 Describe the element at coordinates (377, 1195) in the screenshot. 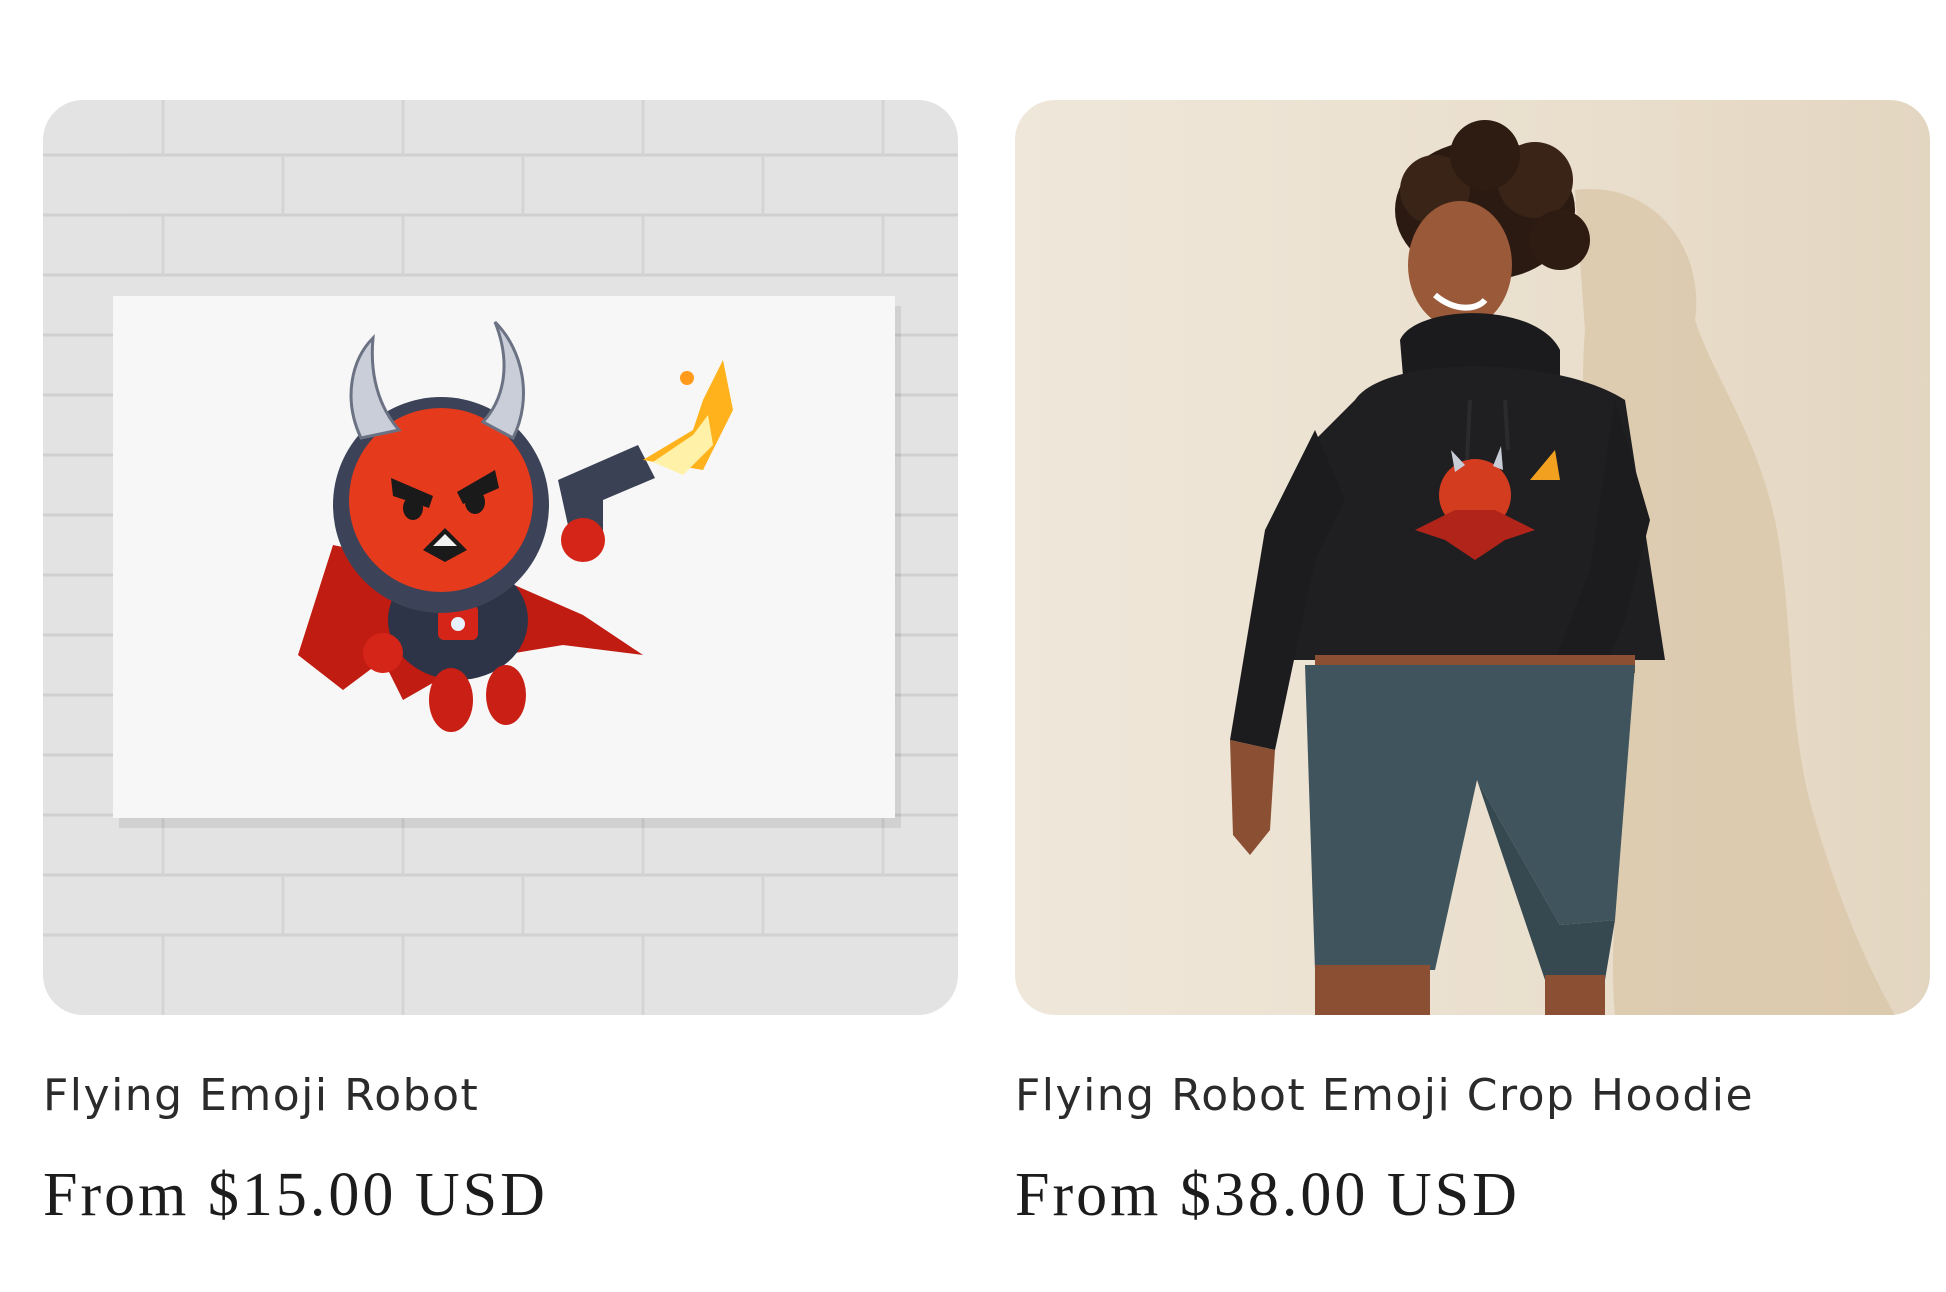

I see `price-value: $15.00 USD` at that location.